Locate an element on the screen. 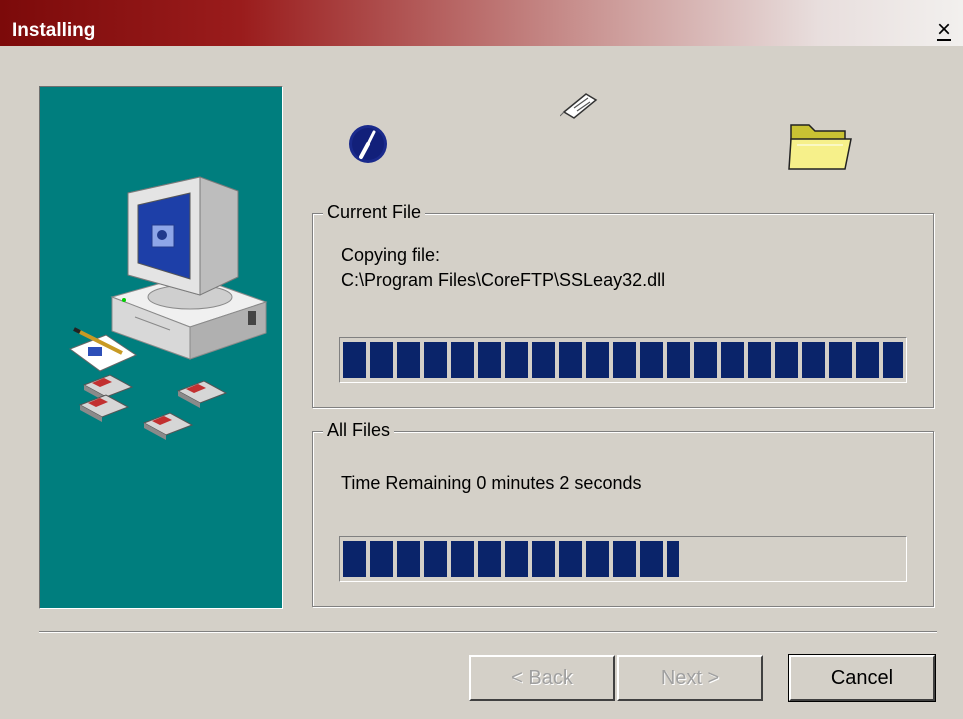 This screenshot has width=963, height=719. current-file-progress-bar is located at coordinates (623, 360).